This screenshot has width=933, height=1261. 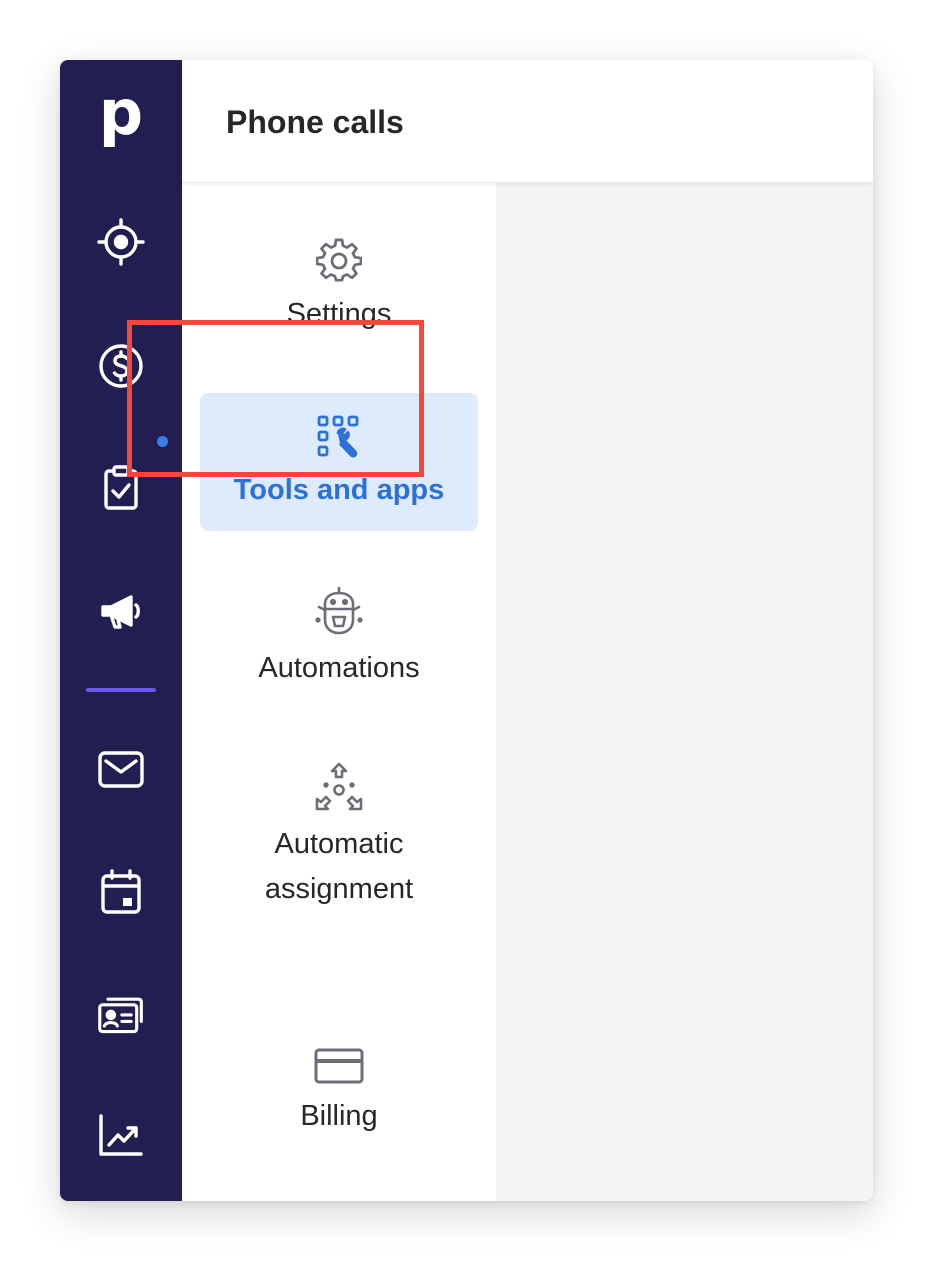 I want to click on credit-card-icon, so click(x=339, y=1066).